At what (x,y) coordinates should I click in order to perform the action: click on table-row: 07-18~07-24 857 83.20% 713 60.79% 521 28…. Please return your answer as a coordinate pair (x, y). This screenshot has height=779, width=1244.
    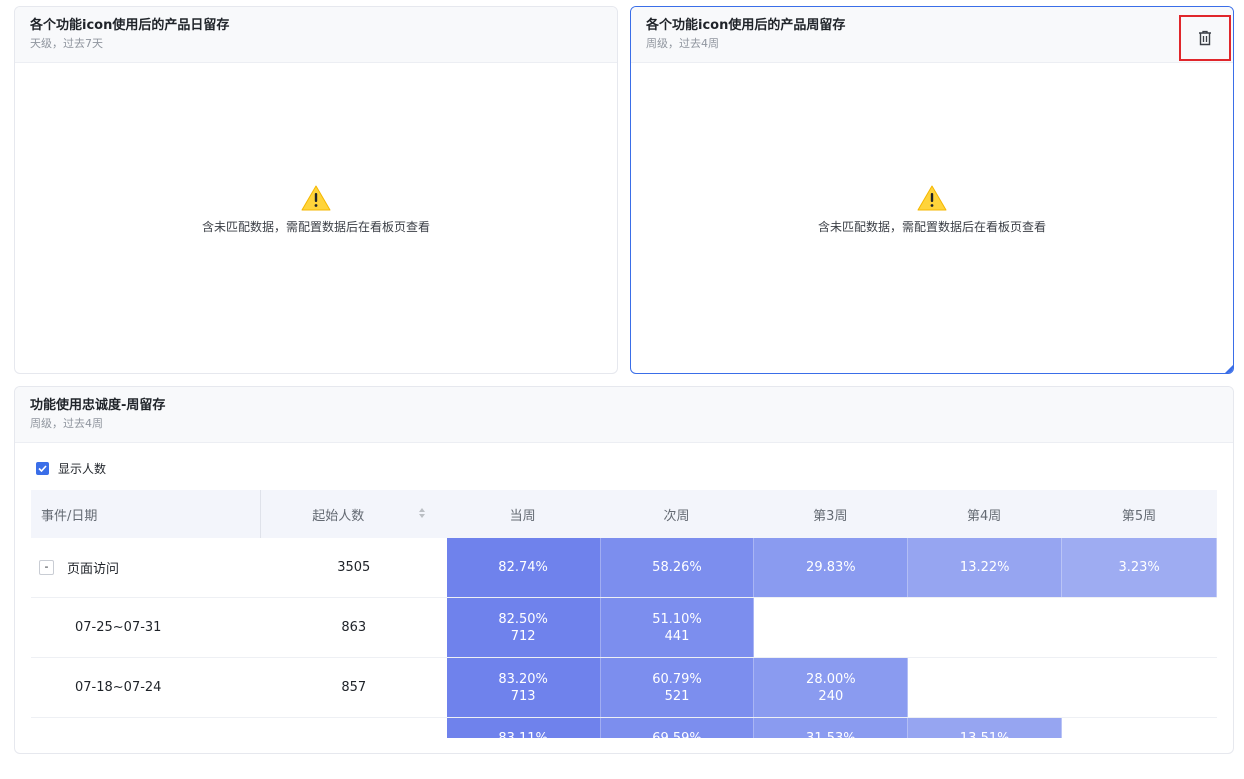
    Looking at the image, I should click on (624, 688).